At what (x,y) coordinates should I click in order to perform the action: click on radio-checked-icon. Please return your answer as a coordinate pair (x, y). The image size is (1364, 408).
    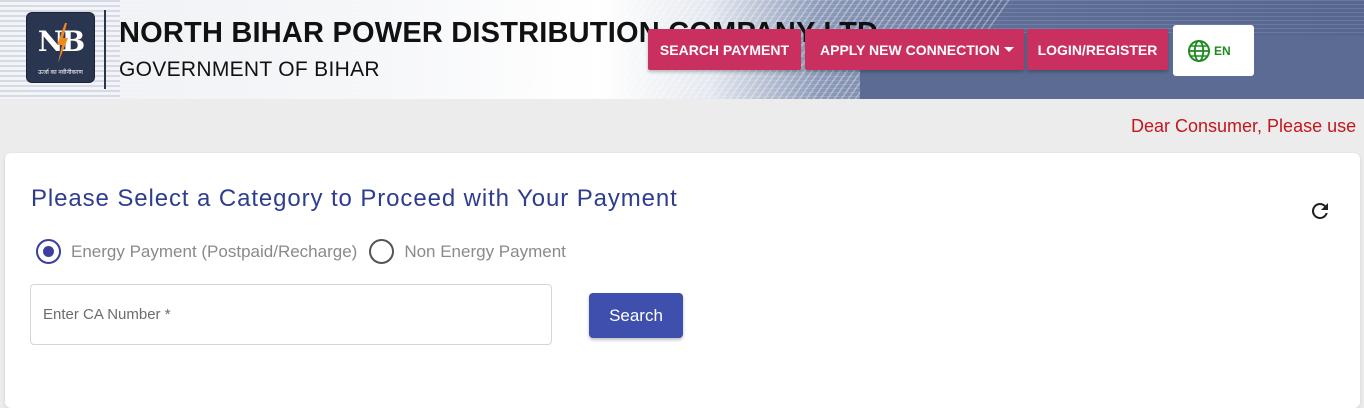
    Looking at the image, I should click on (48, 251).